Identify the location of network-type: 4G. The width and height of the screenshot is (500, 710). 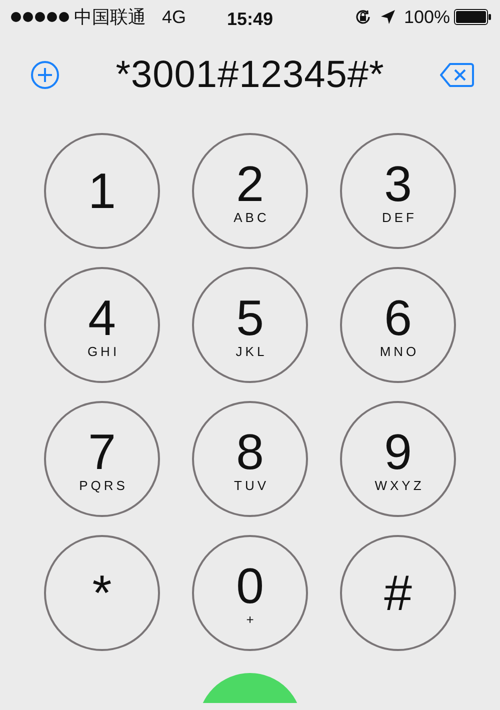
(174, 17).